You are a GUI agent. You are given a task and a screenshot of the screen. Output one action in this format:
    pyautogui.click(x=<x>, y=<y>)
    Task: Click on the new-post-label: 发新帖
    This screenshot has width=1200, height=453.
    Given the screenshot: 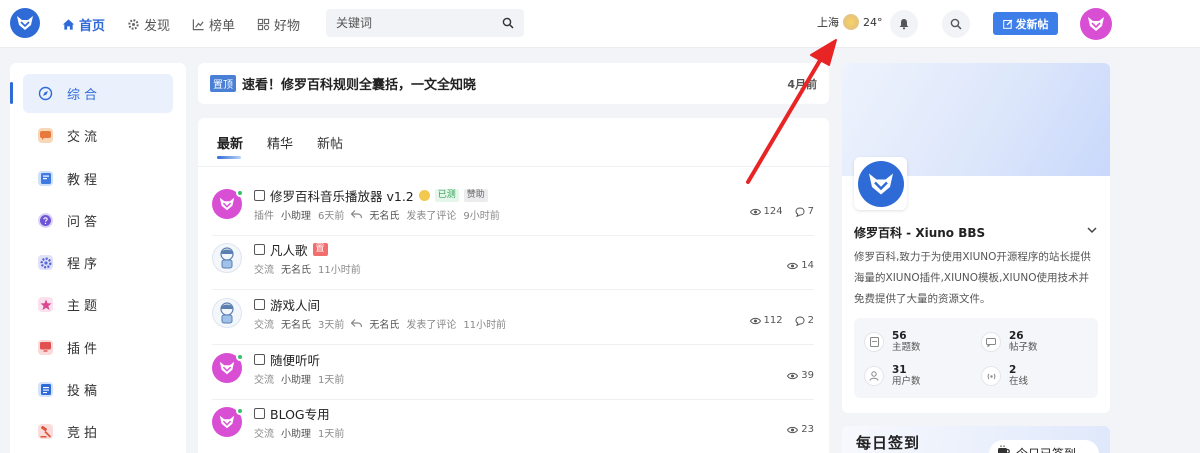 What is the action you would take?
    pyautogui.click(x=1032, y=24)
    